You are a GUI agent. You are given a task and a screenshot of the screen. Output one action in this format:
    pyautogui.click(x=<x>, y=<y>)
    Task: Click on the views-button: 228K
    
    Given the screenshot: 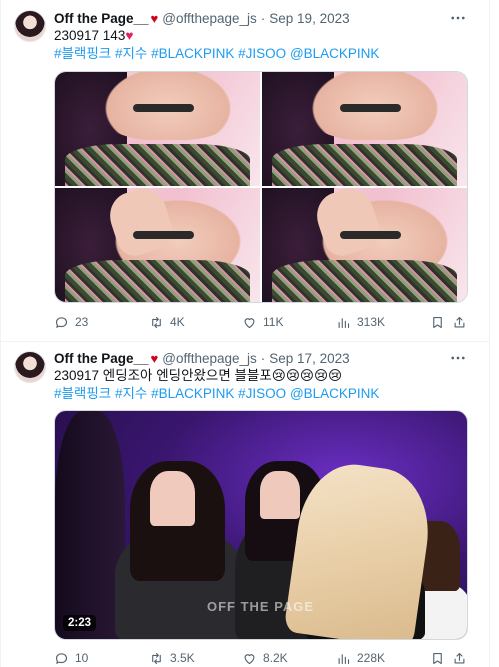 What is the action you would take?
    pyautogui.click(x=360, y=658)
    